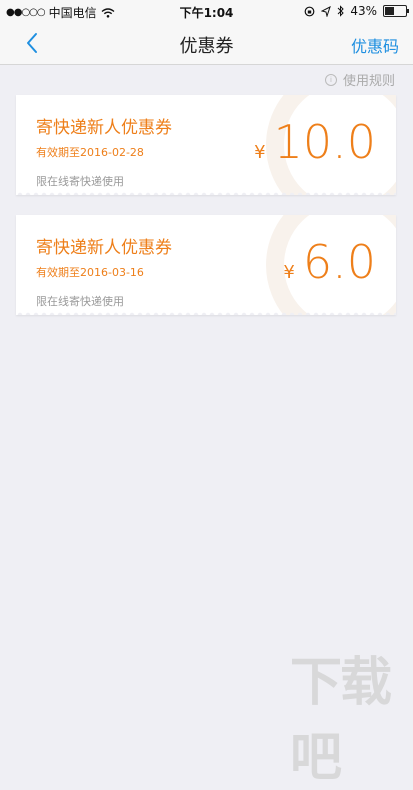 This screenshot has height=790, width=413. What do you see at coordinates (341, 11) in the screenshot?
I see `bluetooth-icon` at bounding box center [341, 11].